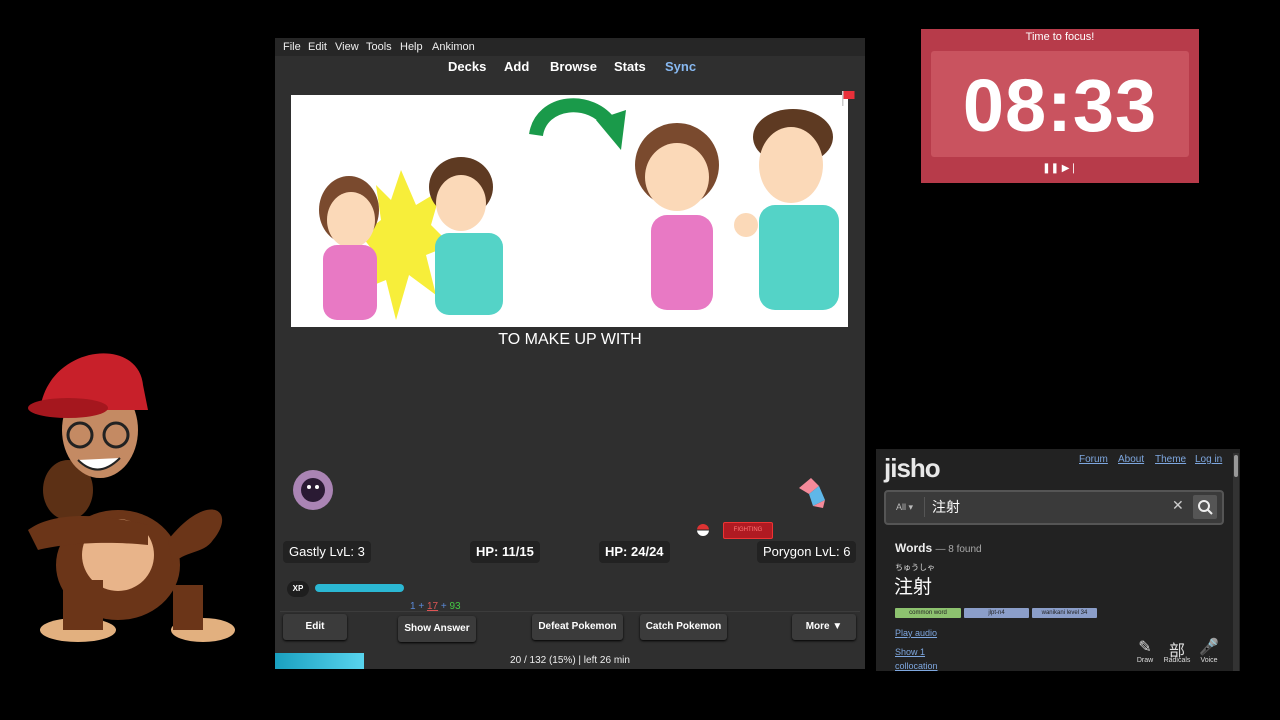  I want to click on menu-bar: File Edit View Tools Help Ankimon, so click(570, 47).